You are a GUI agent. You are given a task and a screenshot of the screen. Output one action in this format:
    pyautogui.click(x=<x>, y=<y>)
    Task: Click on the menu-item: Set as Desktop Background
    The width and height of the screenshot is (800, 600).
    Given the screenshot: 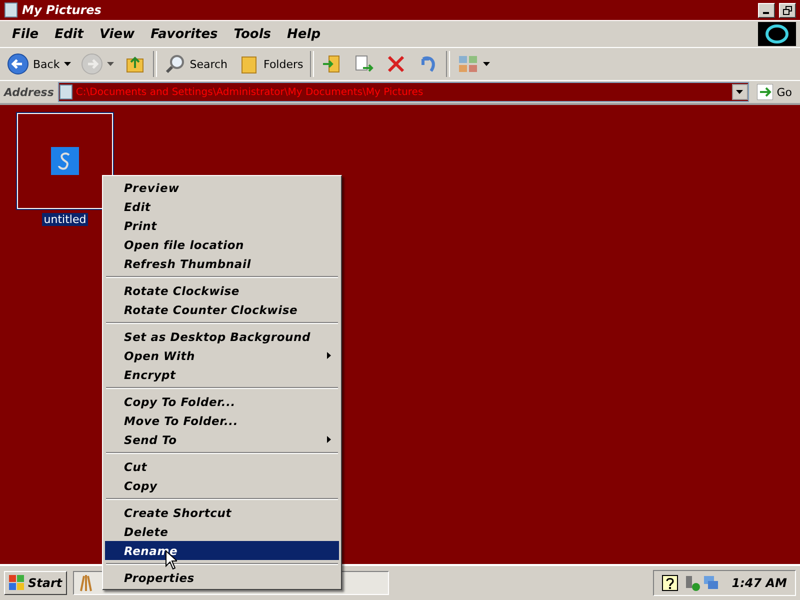 What is the action you would take?
    pyautogui.click(x=222, y=336)
    